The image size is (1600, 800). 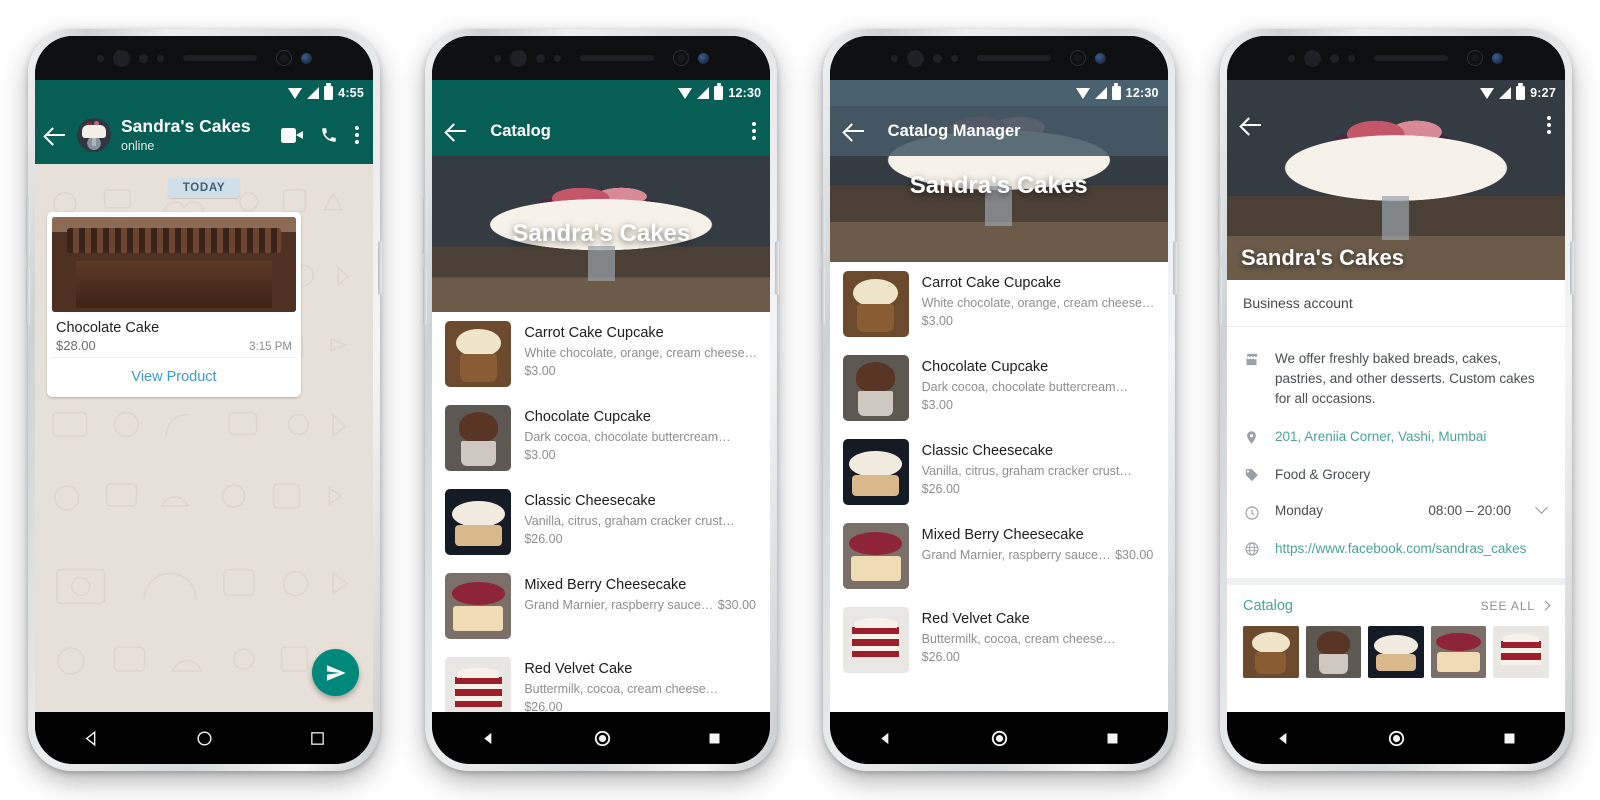 I want to click on business-website: https://www.facebook.com/sandras_cakes, so click(x=1400, y=548).